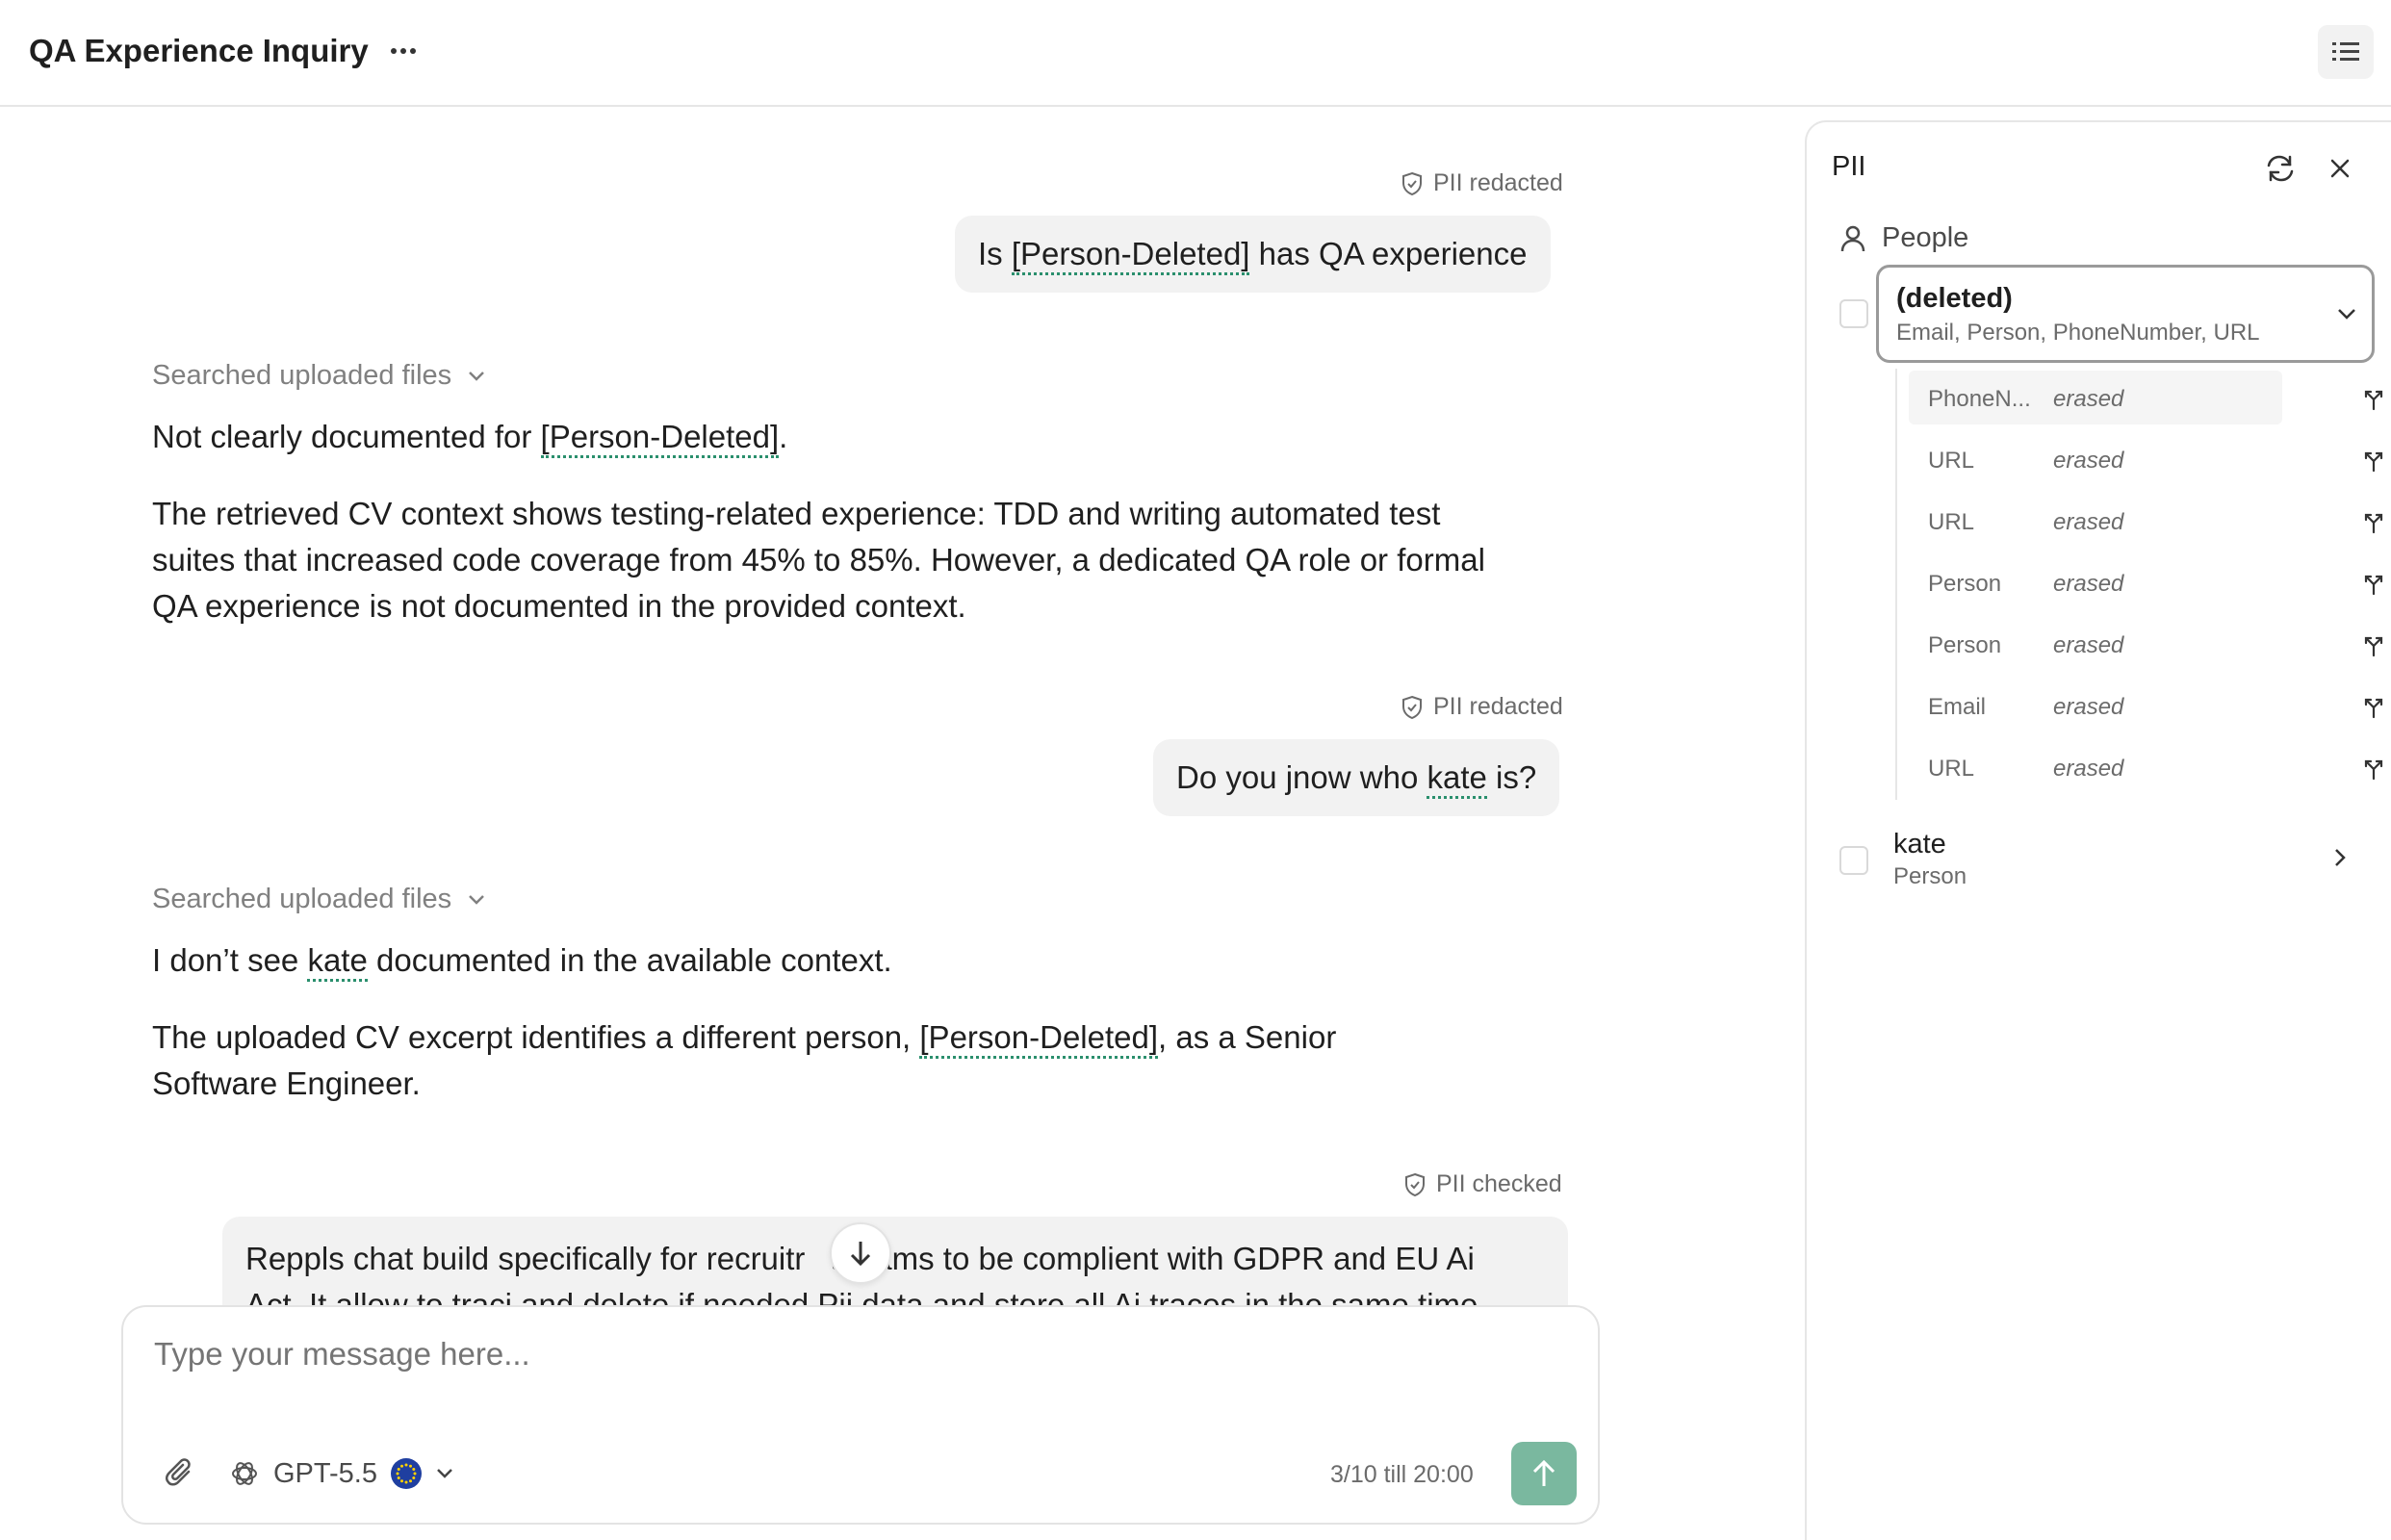  What do you see at coordinates (860, 1415) in the screenshot?
I see `message-composer: GPT-5.5 3/10 till 20:00` at bounding box center [860, 1415].